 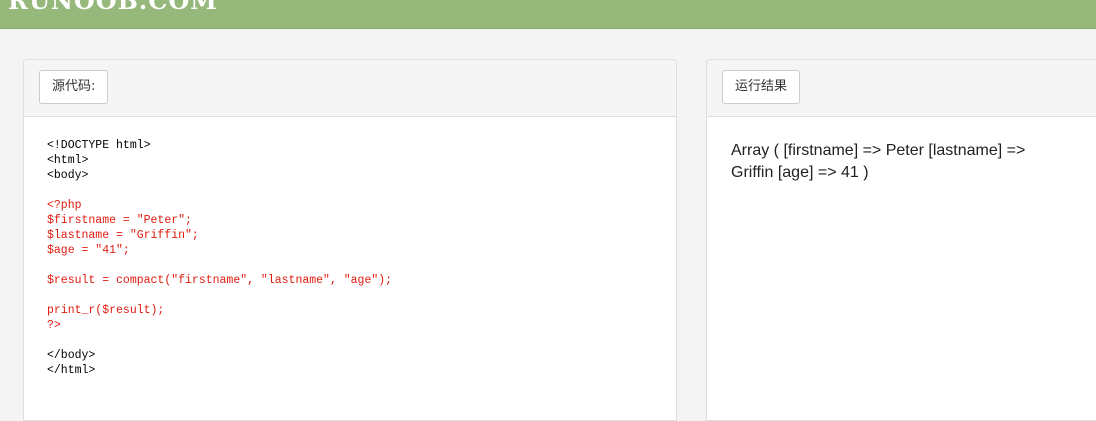 I want to click on top-header-bar: RUNOOB.COM, so click(x=548, y=14).